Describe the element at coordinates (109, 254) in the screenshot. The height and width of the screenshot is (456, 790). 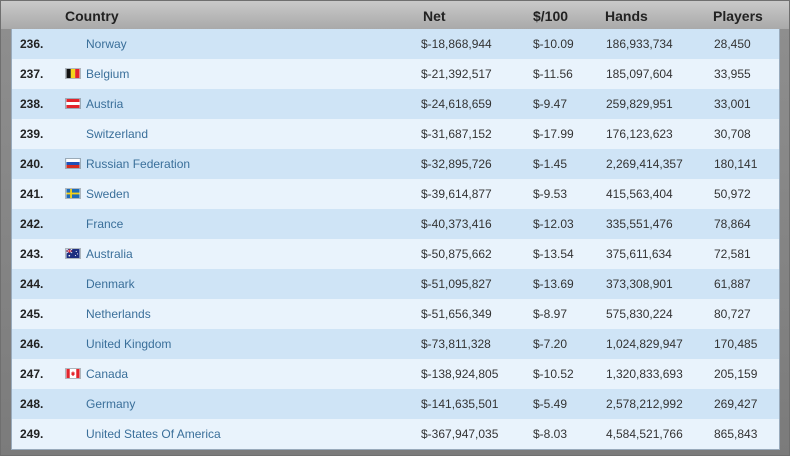
I see `country-link: Australia` at that location.